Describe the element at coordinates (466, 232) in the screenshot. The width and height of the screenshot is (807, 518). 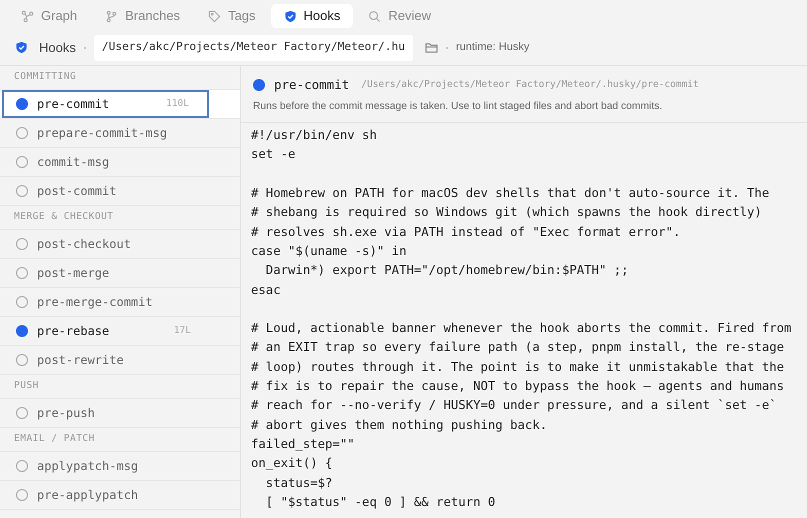
I see `code-line: # resolves sh.exe via PATH instead of "Exec format error".` at that location.